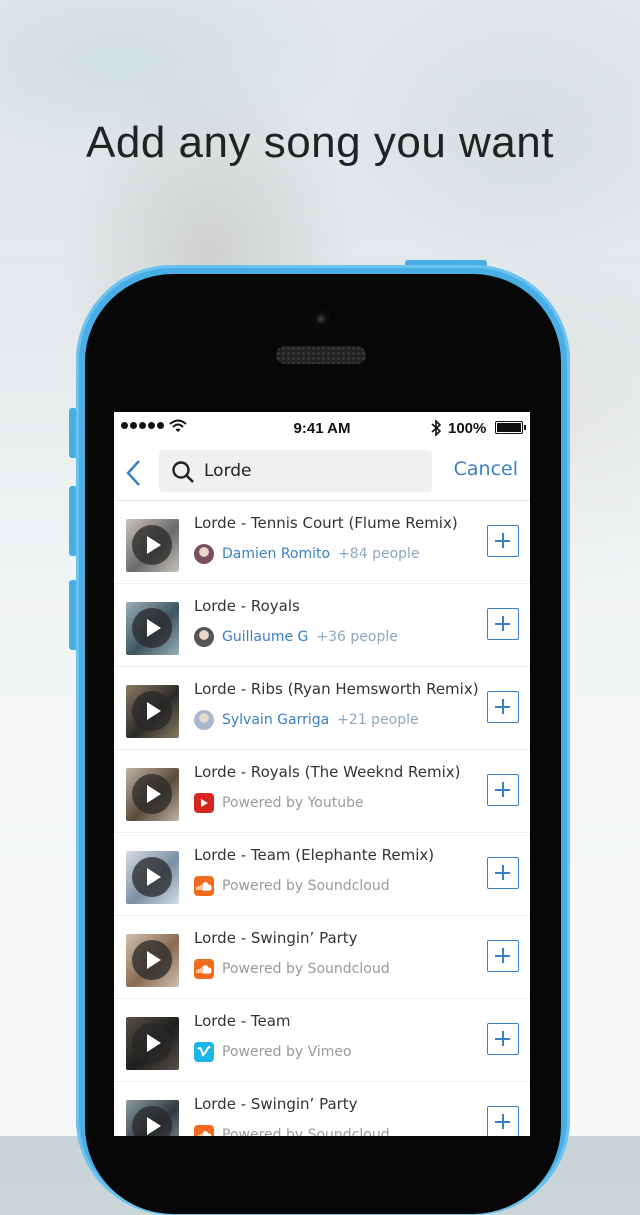 This screenshot has height=1215, width=640. Describe the element at coordinates (287, 1052) in the screenshot. I see `powered-by-label: Powered by Vimeo` at that location.